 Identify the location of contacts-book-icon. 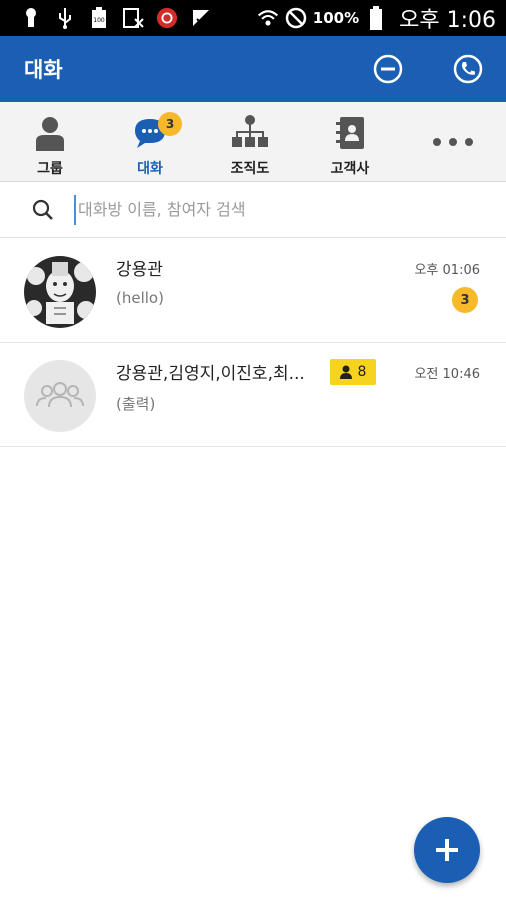
(350, 133).